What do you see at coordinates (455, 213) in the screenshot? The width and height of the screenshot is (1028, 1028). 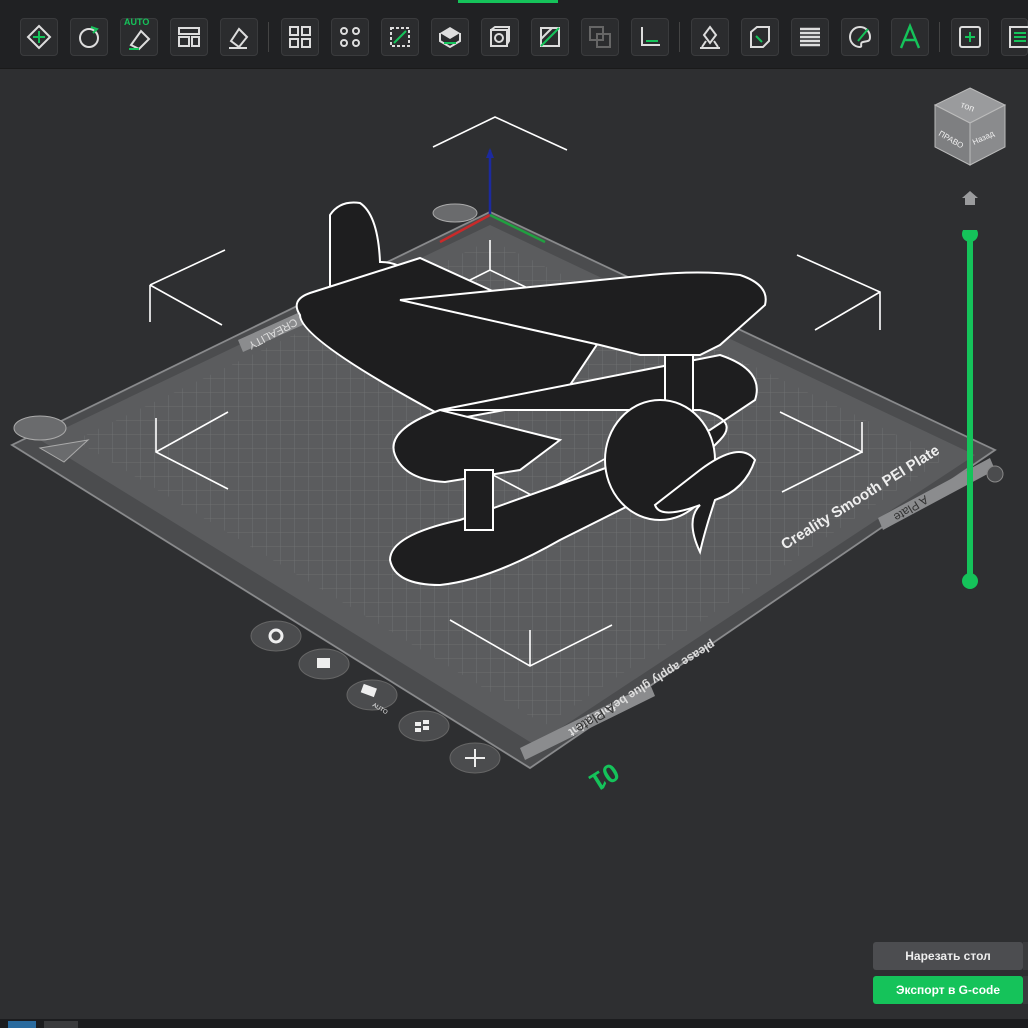 I see `bed-logo-back` at bounding box center [455, 213].